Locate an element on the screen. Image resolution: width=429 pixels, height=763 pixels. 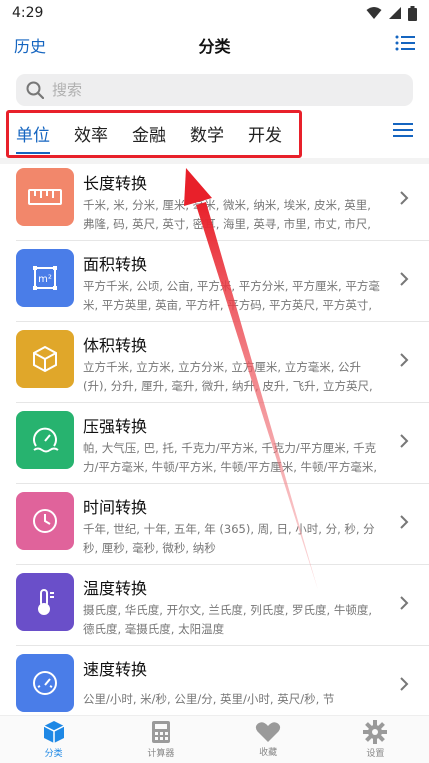
nav-label: 分类 is located at coordinates (53, 754).